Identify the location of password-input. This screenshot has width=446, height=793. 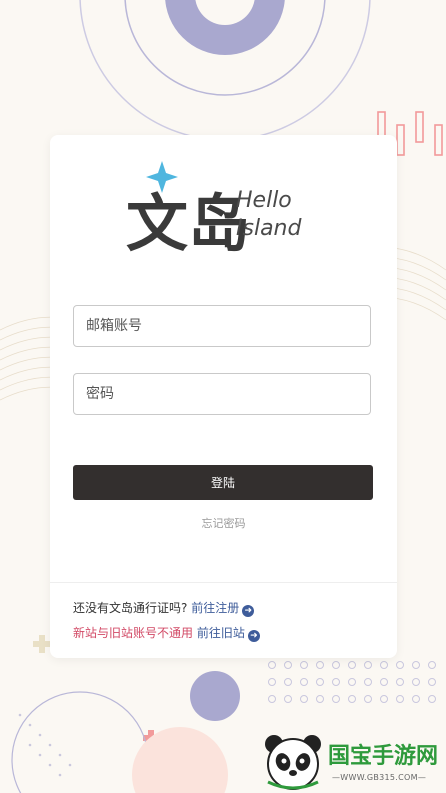
(222, 394).